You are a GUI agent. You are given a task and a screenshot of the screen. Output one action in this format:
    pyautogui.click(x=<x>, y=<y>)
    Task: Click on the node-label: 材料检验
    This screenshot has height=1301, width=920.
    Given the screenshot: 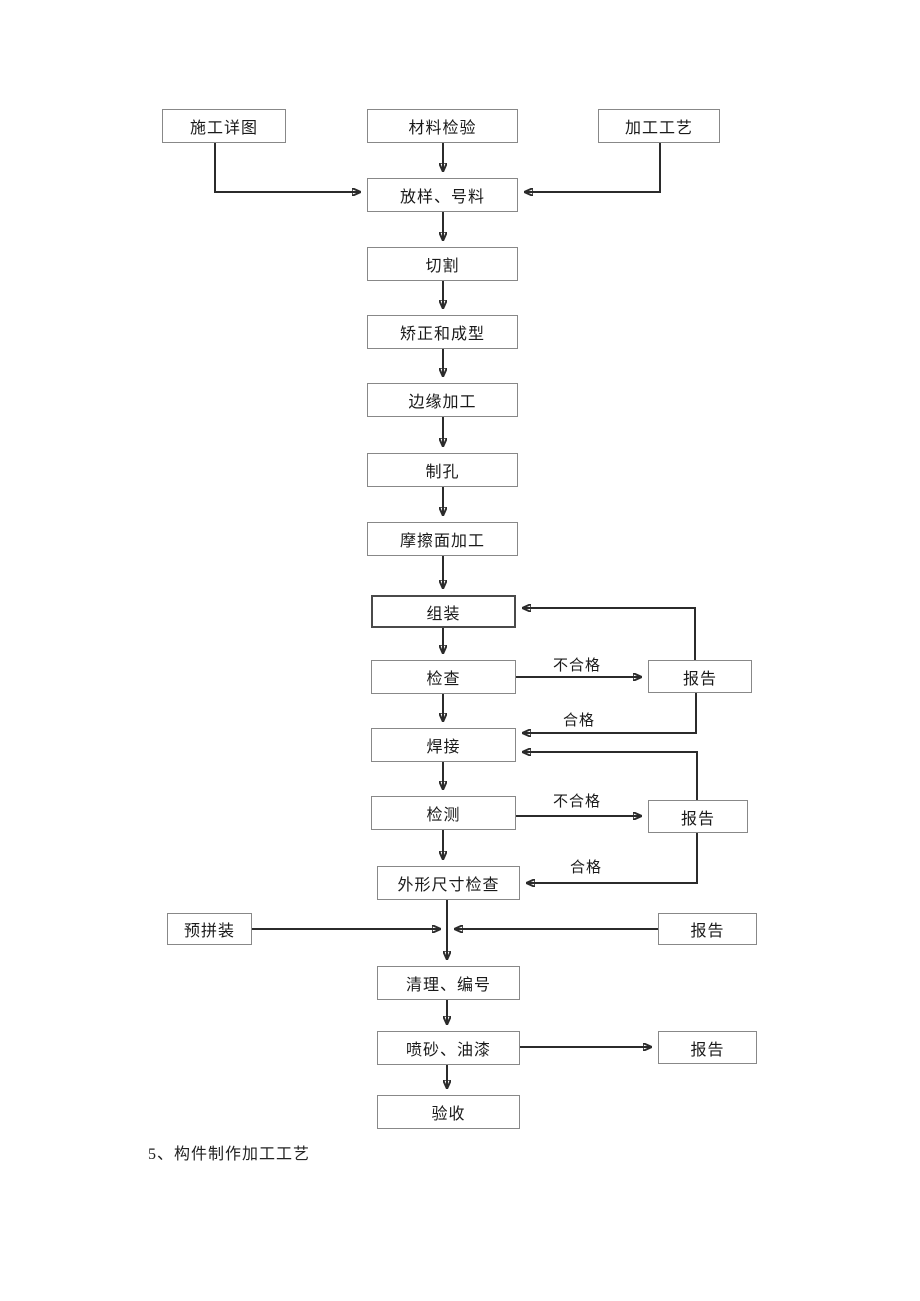 What is the action you would take?
    pyautogui.click(x=442, y=128)
    